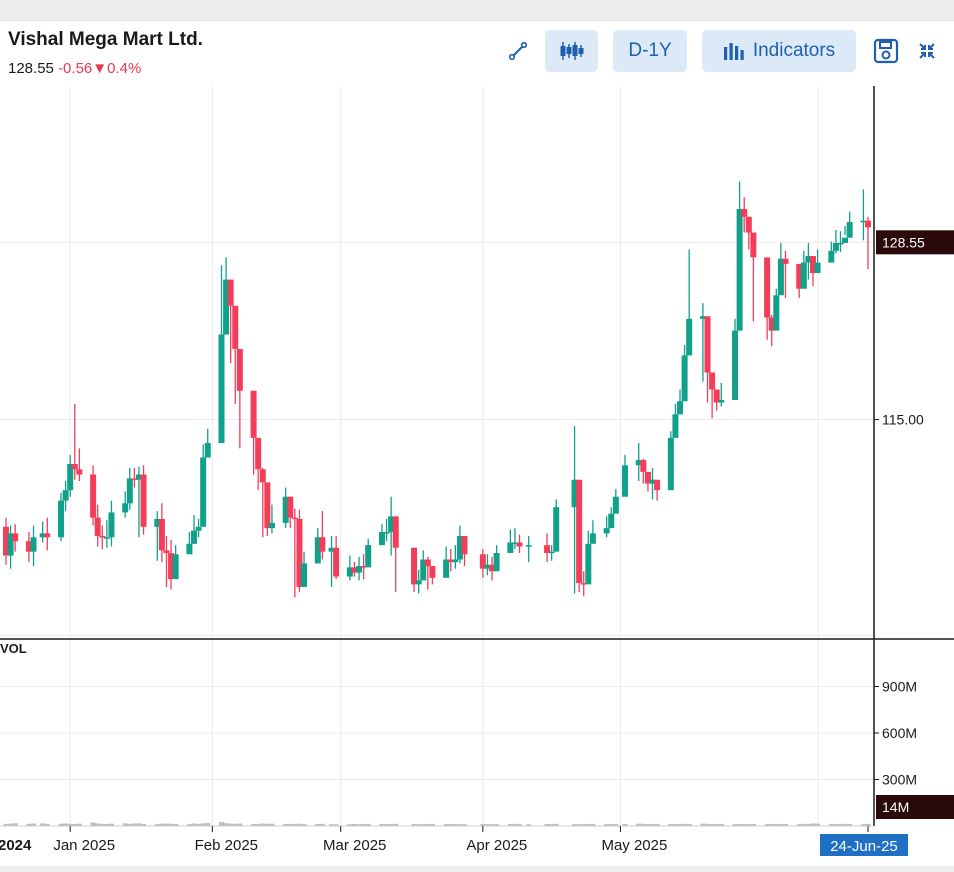 This screenshot has width=954, height=872. What do you see at coordinates (84, 845) in the screenshot?
I see `time-tick-label: Jan 2025` at bounding box center [84, 845].